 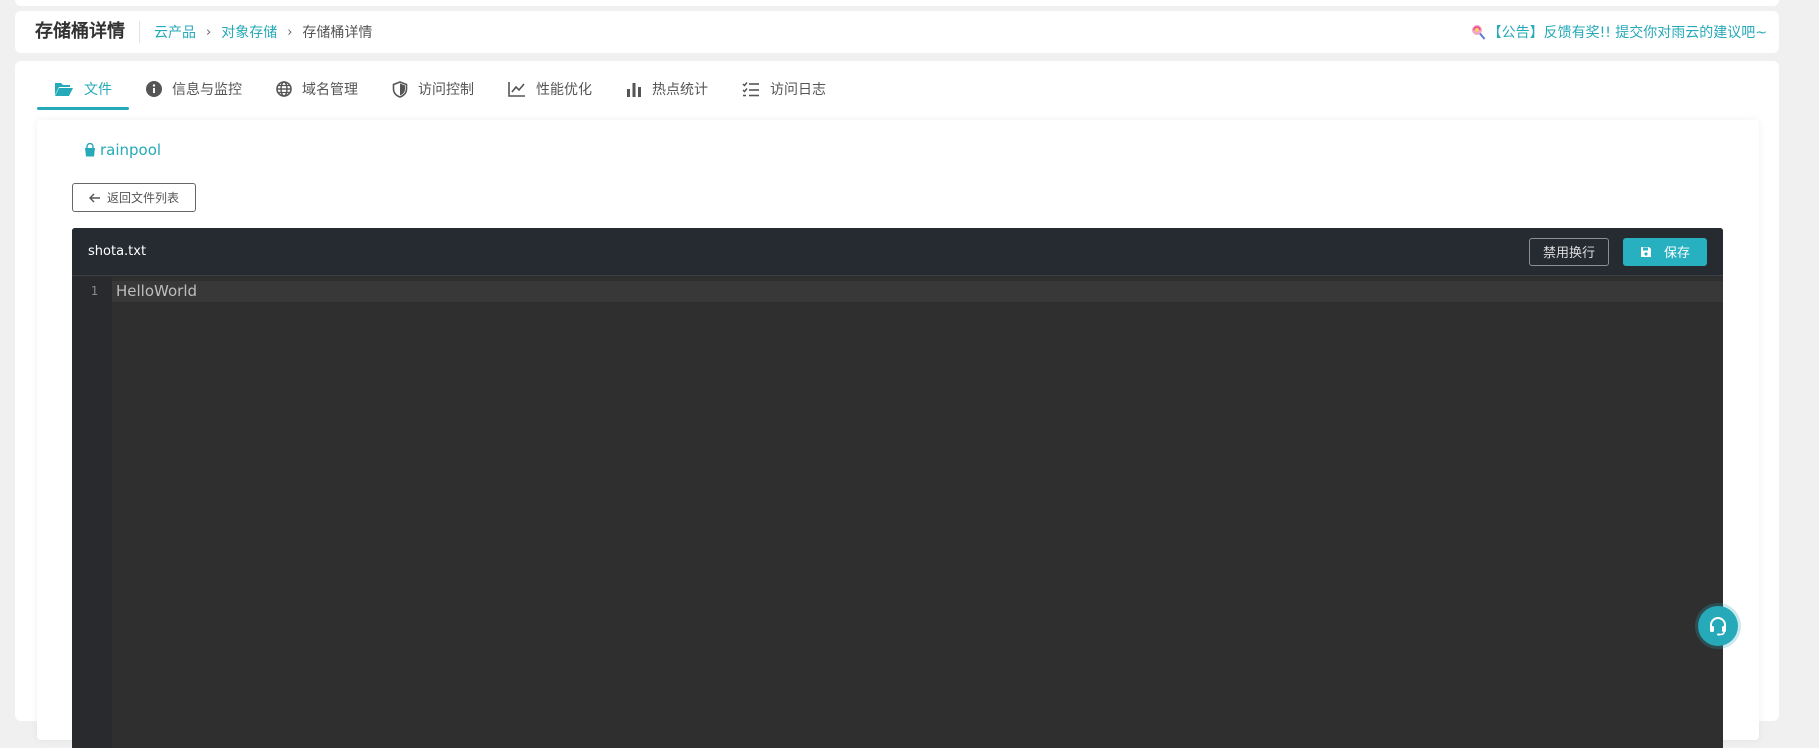 What do you see at coordinates (83, 89) in the screenshot?
I see `tab-files: 文件` at bounding box center [83, 89].